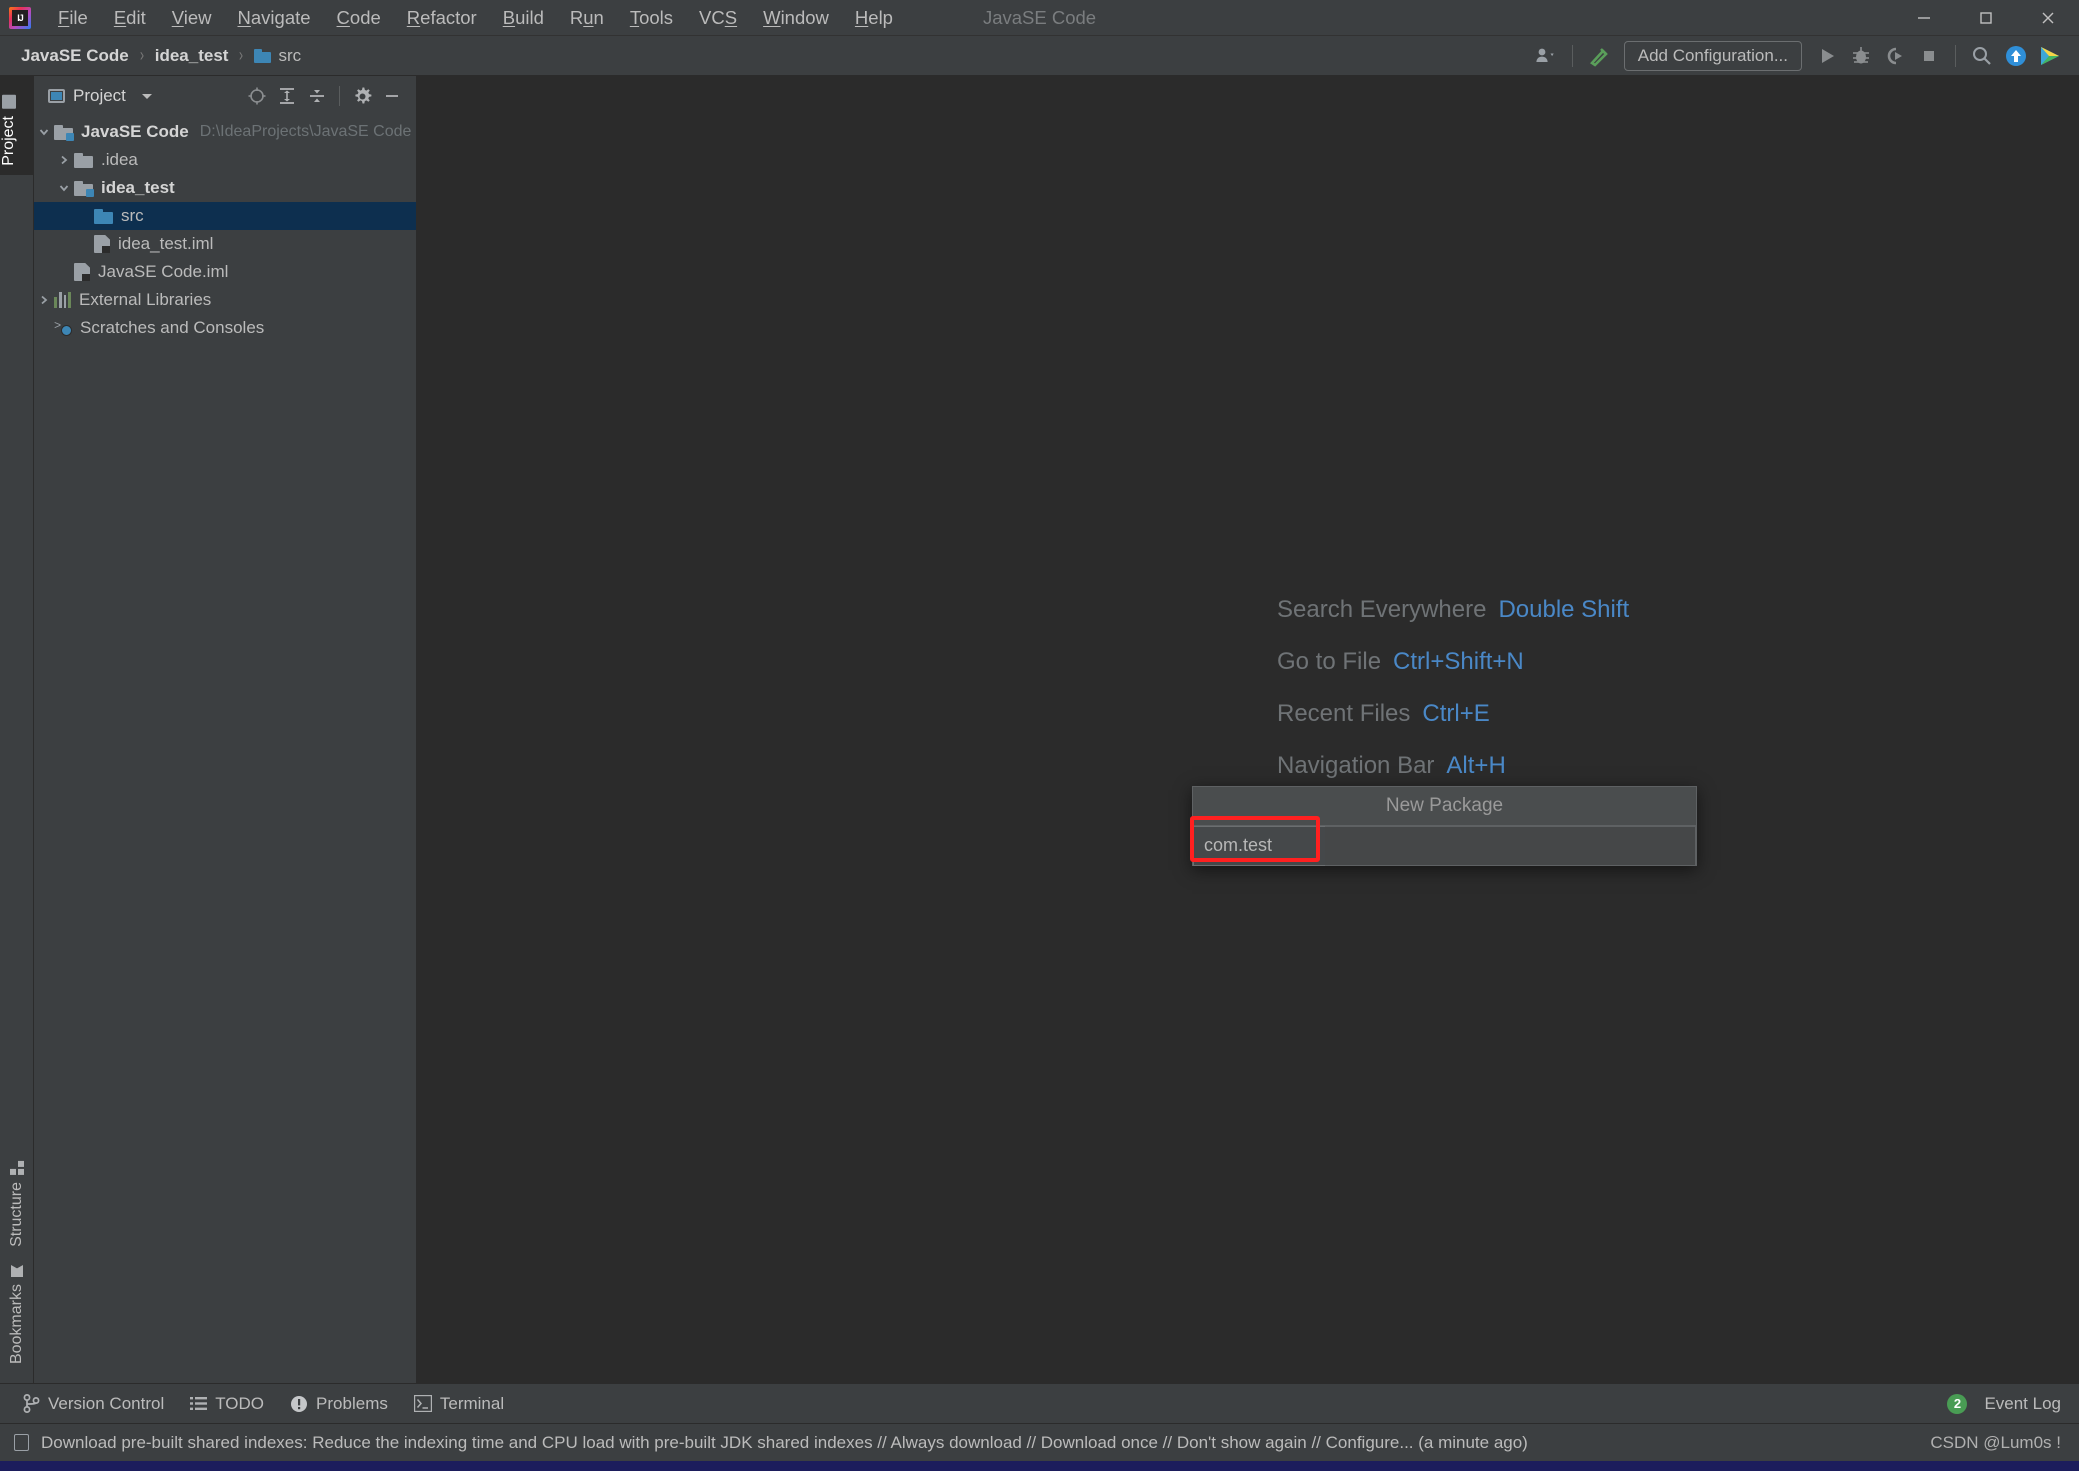 This screenshot has height=1471, width=2079. What do you see at coordinates (225, 216) in the screenshot?
I see `tree-node-src: src` at bounding box center [225, 216].